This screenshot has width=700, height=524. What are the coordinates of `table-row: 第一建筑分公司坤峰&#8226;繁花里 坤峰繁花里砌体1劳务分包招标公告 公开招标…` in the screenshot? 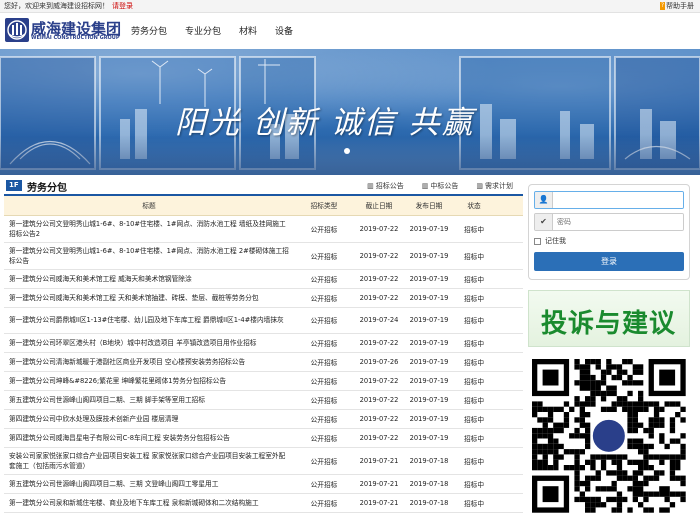 It's located at (263, 381).